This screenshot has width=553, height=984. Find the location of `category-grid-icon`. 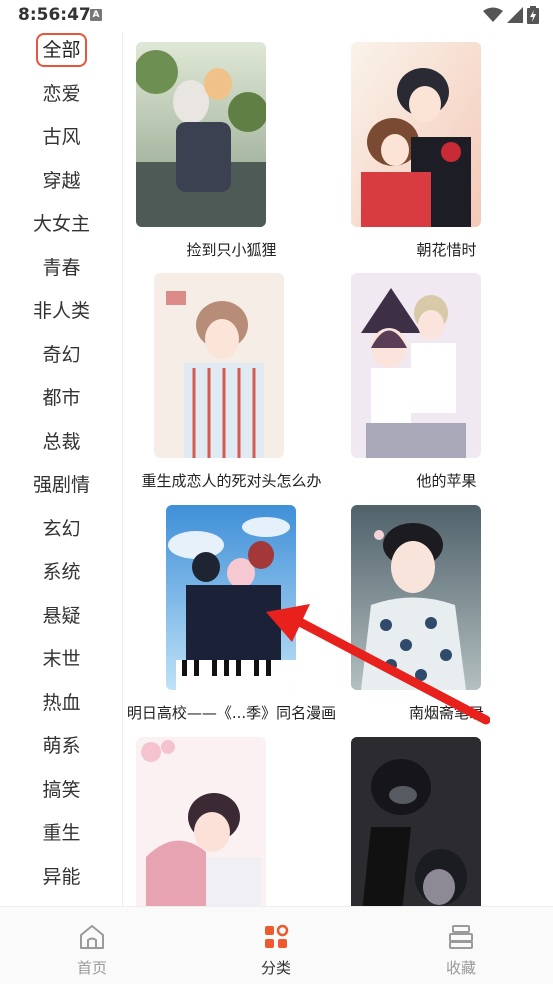

category-grid-icon is located at coordinates (277, 936).